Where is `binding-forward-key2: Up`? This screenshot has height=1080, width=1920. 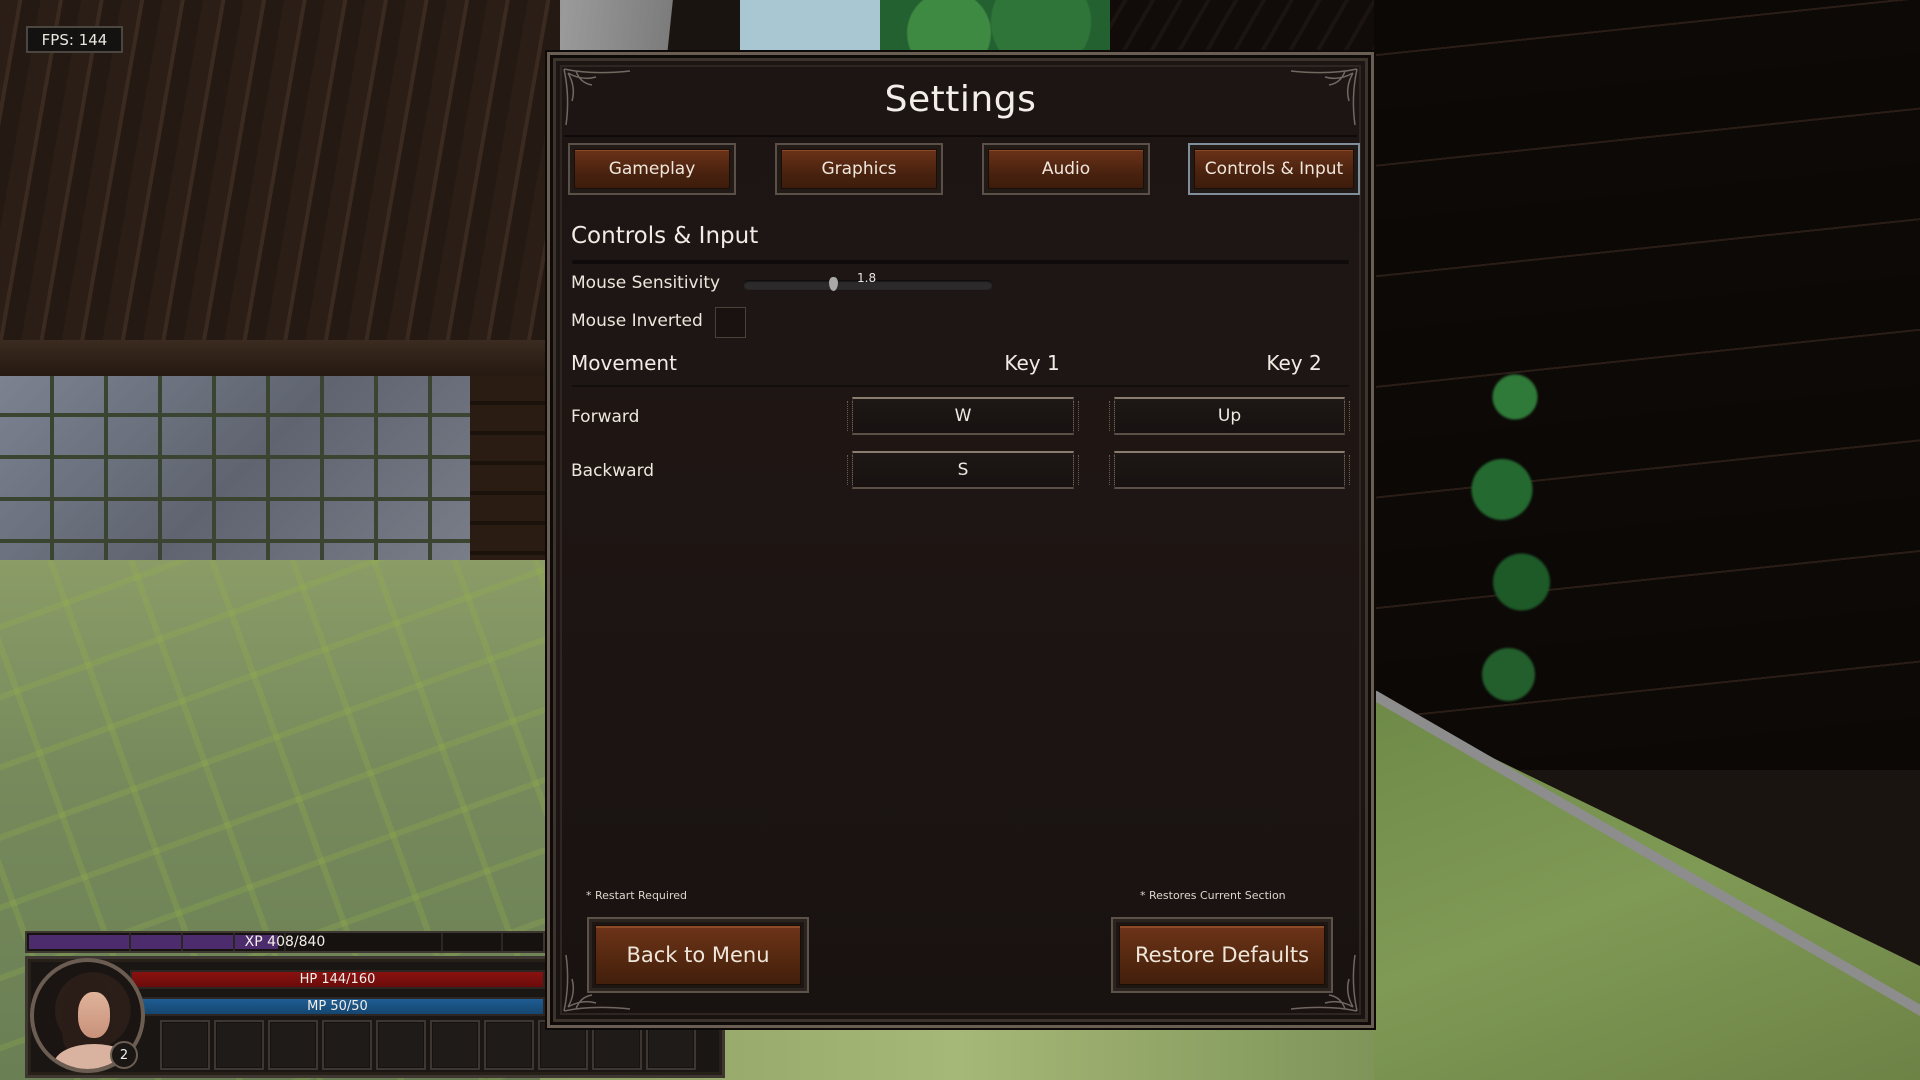 binding-forward-key2: Up is located at coordinates (1229, 416).